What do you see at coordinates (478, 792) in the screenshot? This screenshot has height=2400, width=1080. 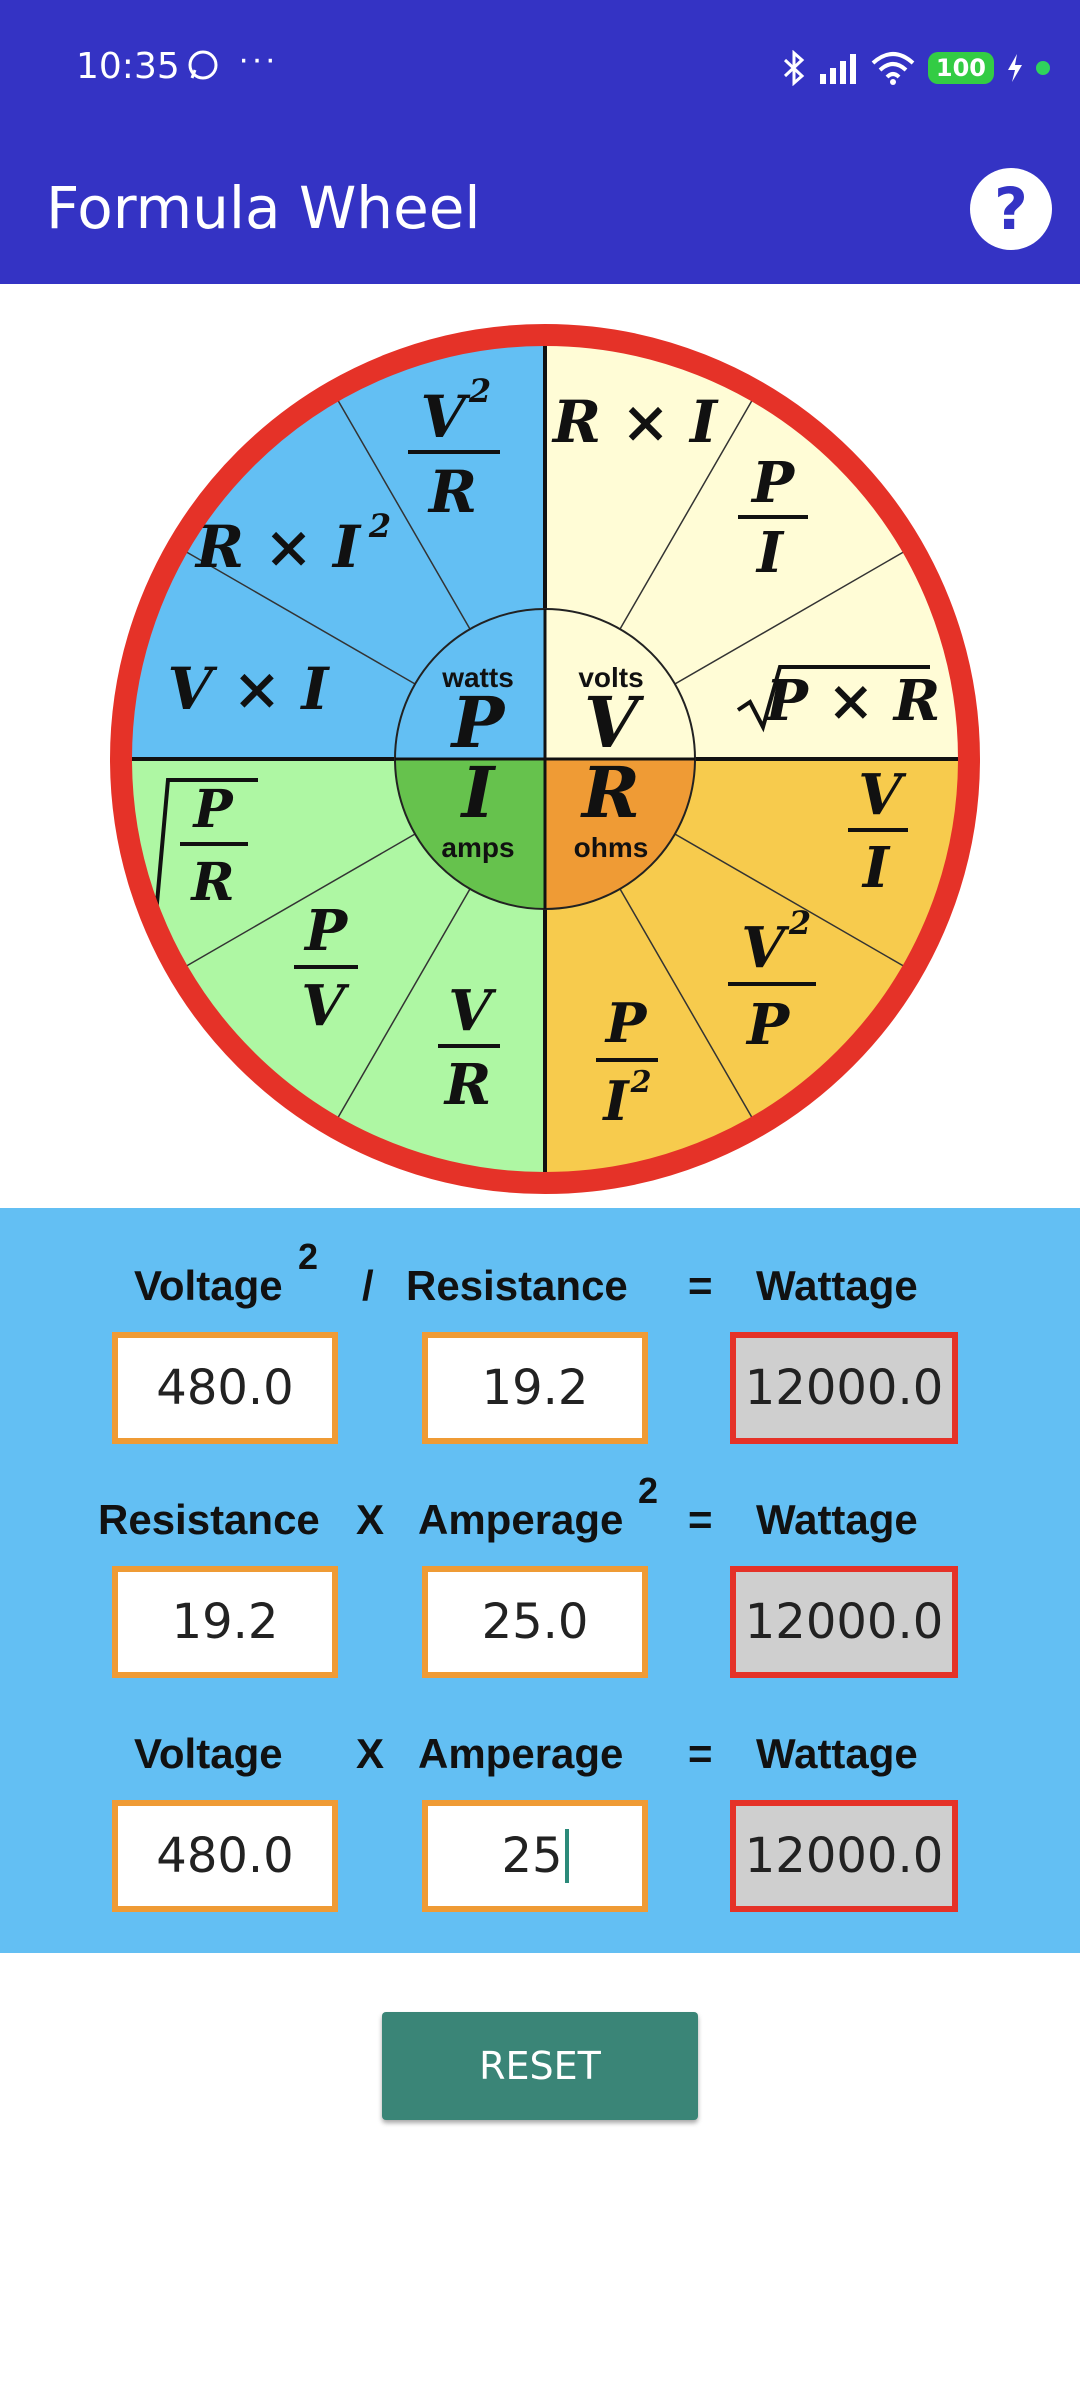 I see `center-I: I` at bounding box center [478, 792].